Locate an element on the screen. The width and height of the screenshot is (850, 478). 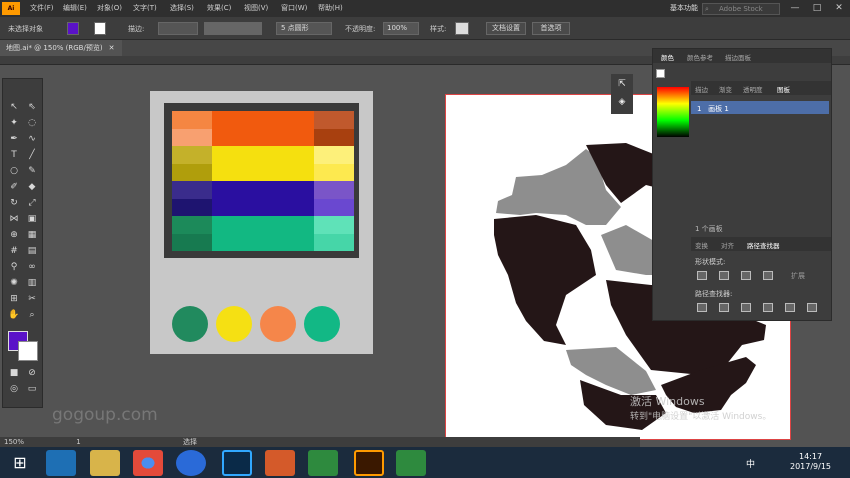
chrome-icon is located at coordinates (148, 463).